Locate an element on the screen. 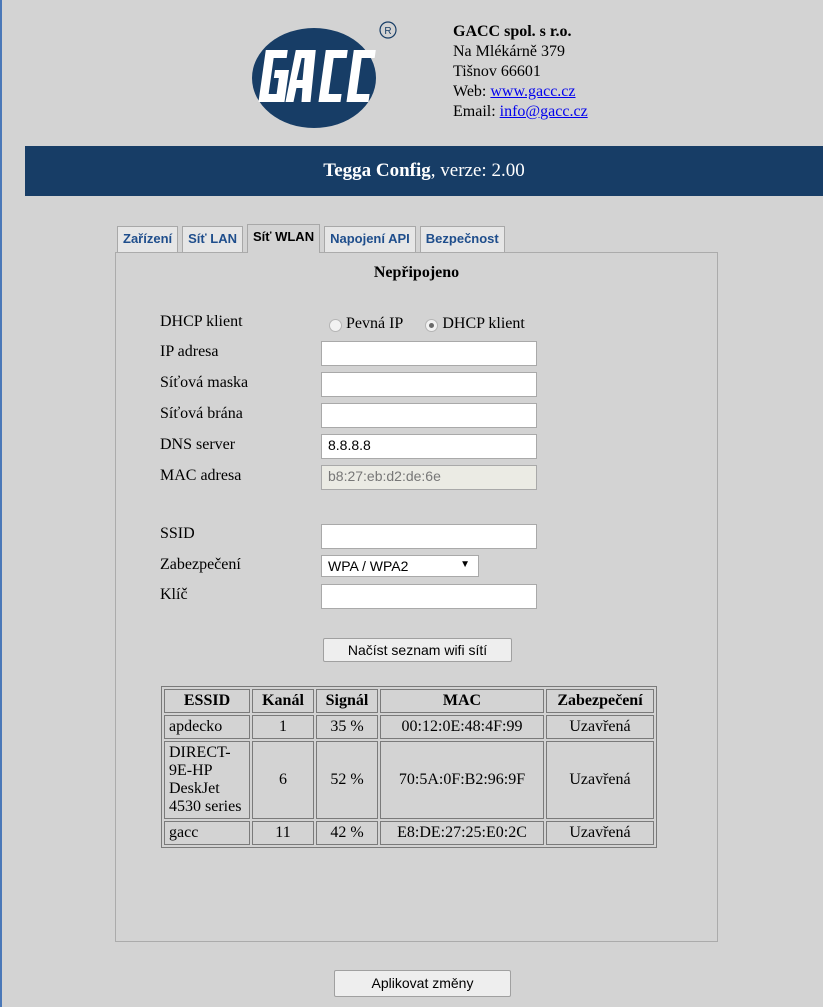 This screenshot has width=823, height=1007. cell-signal: 52 % is located at coordinates (347, 780).